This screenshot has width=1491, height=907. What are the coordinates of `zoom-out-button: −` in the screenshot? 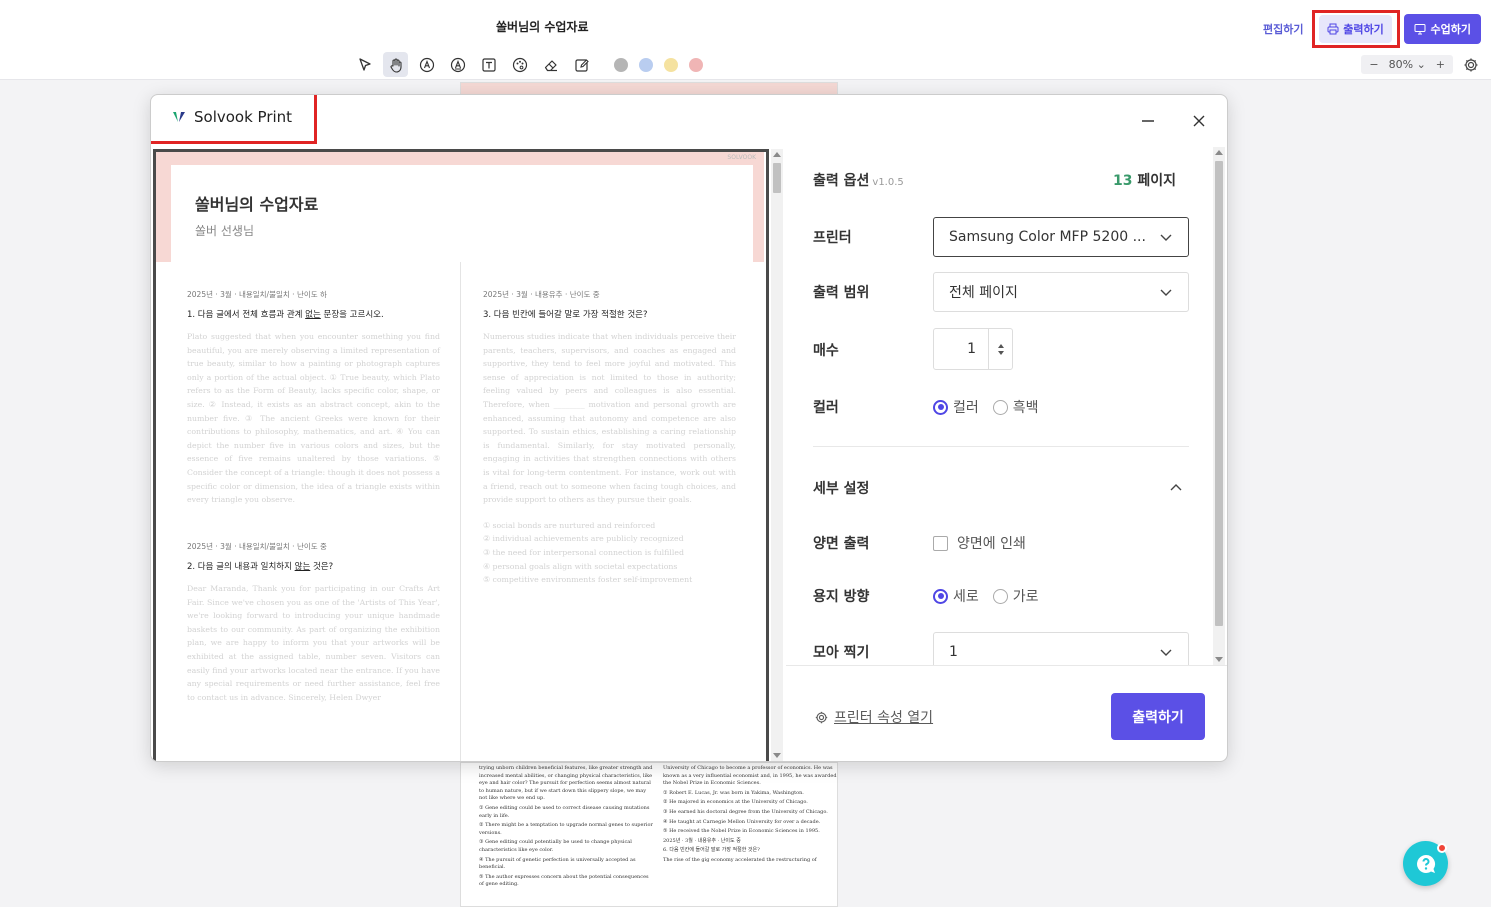 It's located at (1373, 64).